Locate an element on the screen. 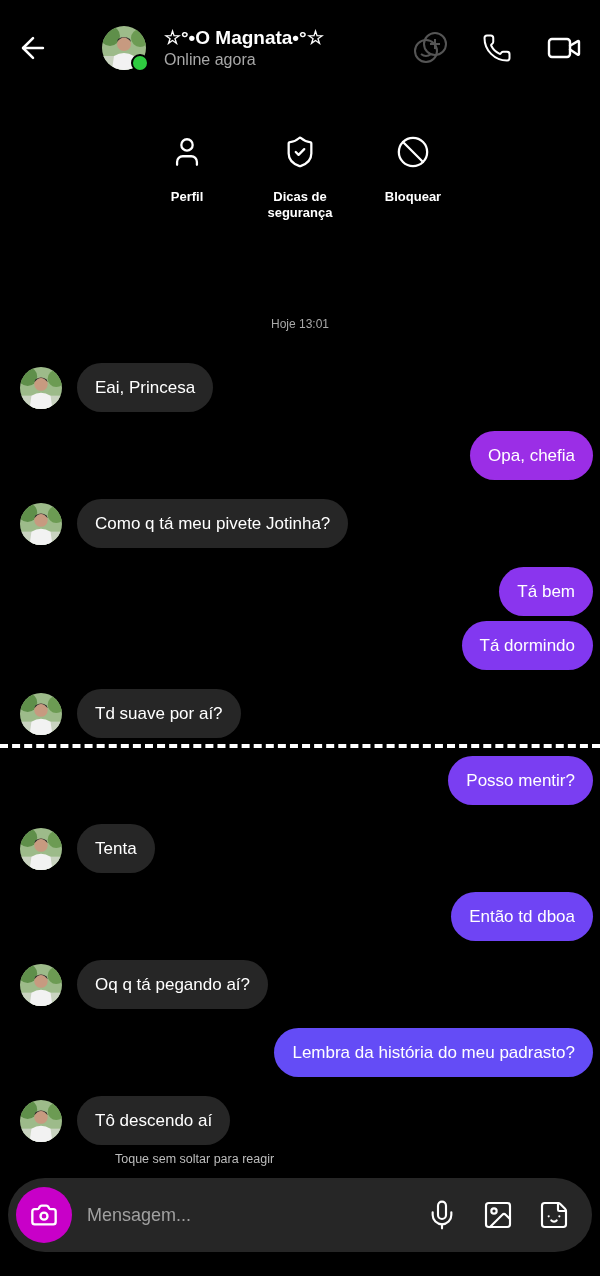  reaction-hint: Toque sem soltar para reagir is located at coordinates (195, 1159).